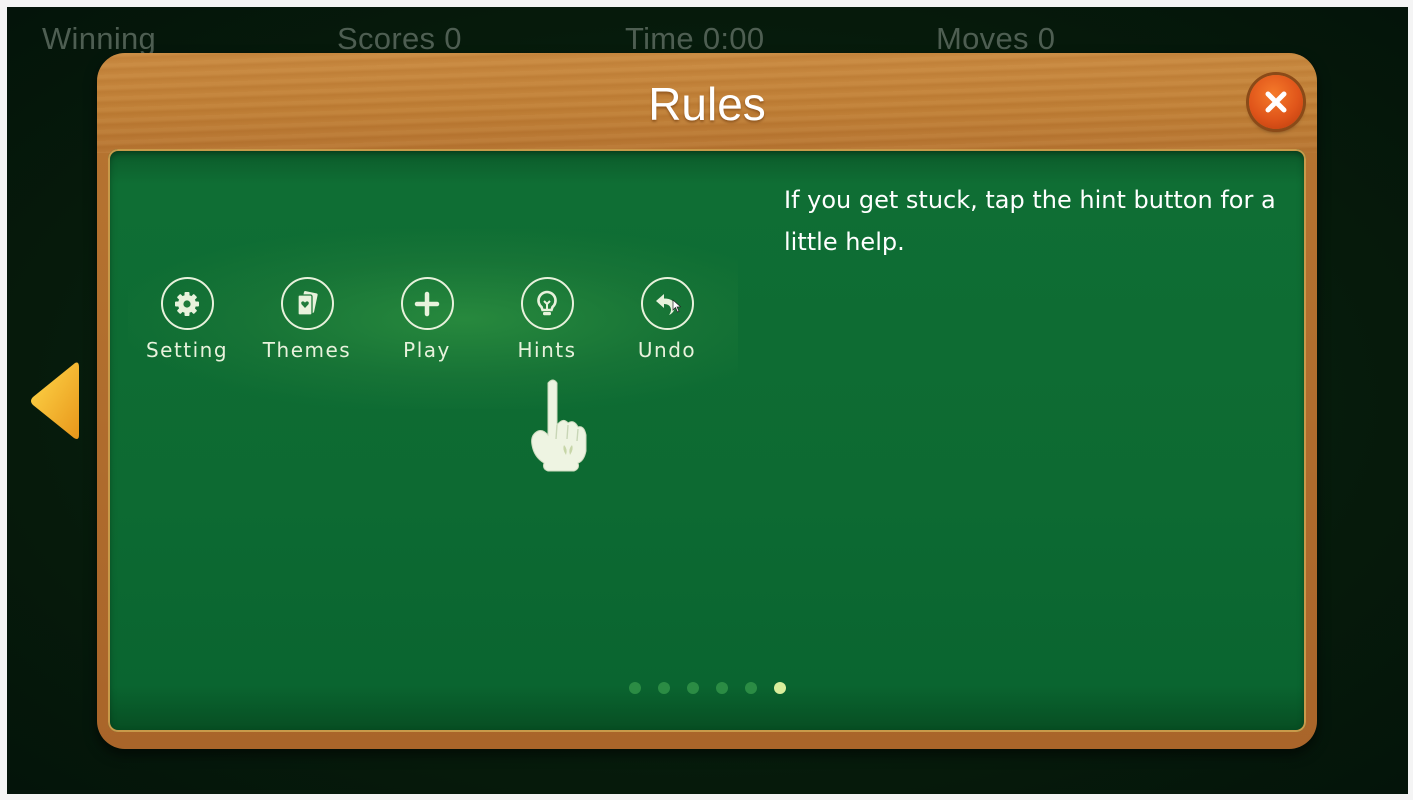 The width and height of the screenshot is (1413, 800). I want to click on pointing-hand-icon, so click(561, 428).